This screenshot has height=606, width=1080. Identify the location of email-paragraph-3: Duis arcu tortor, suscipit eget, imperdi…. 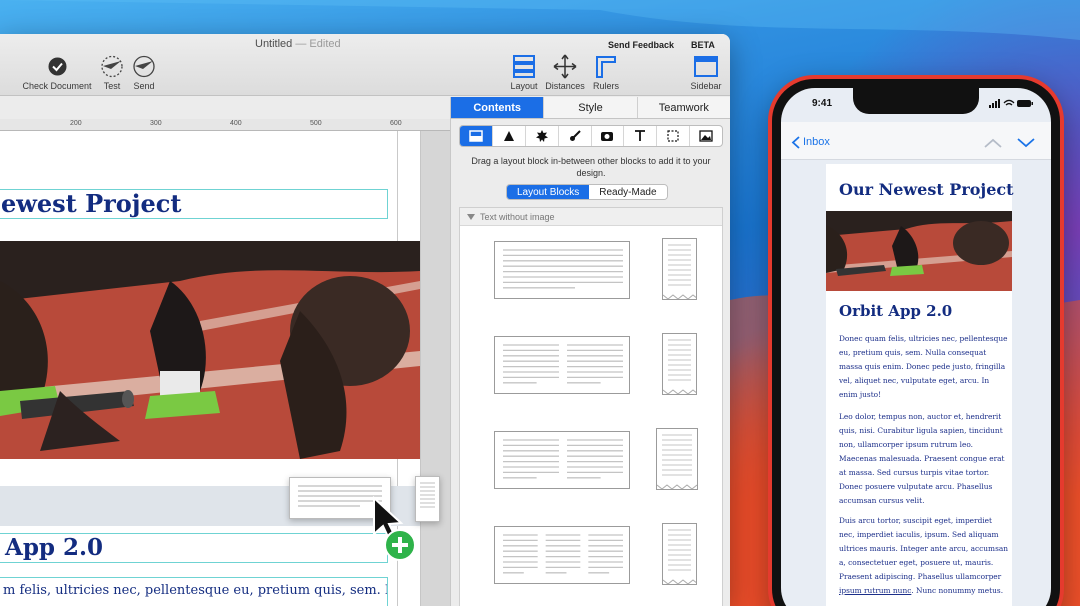
(924, 555).